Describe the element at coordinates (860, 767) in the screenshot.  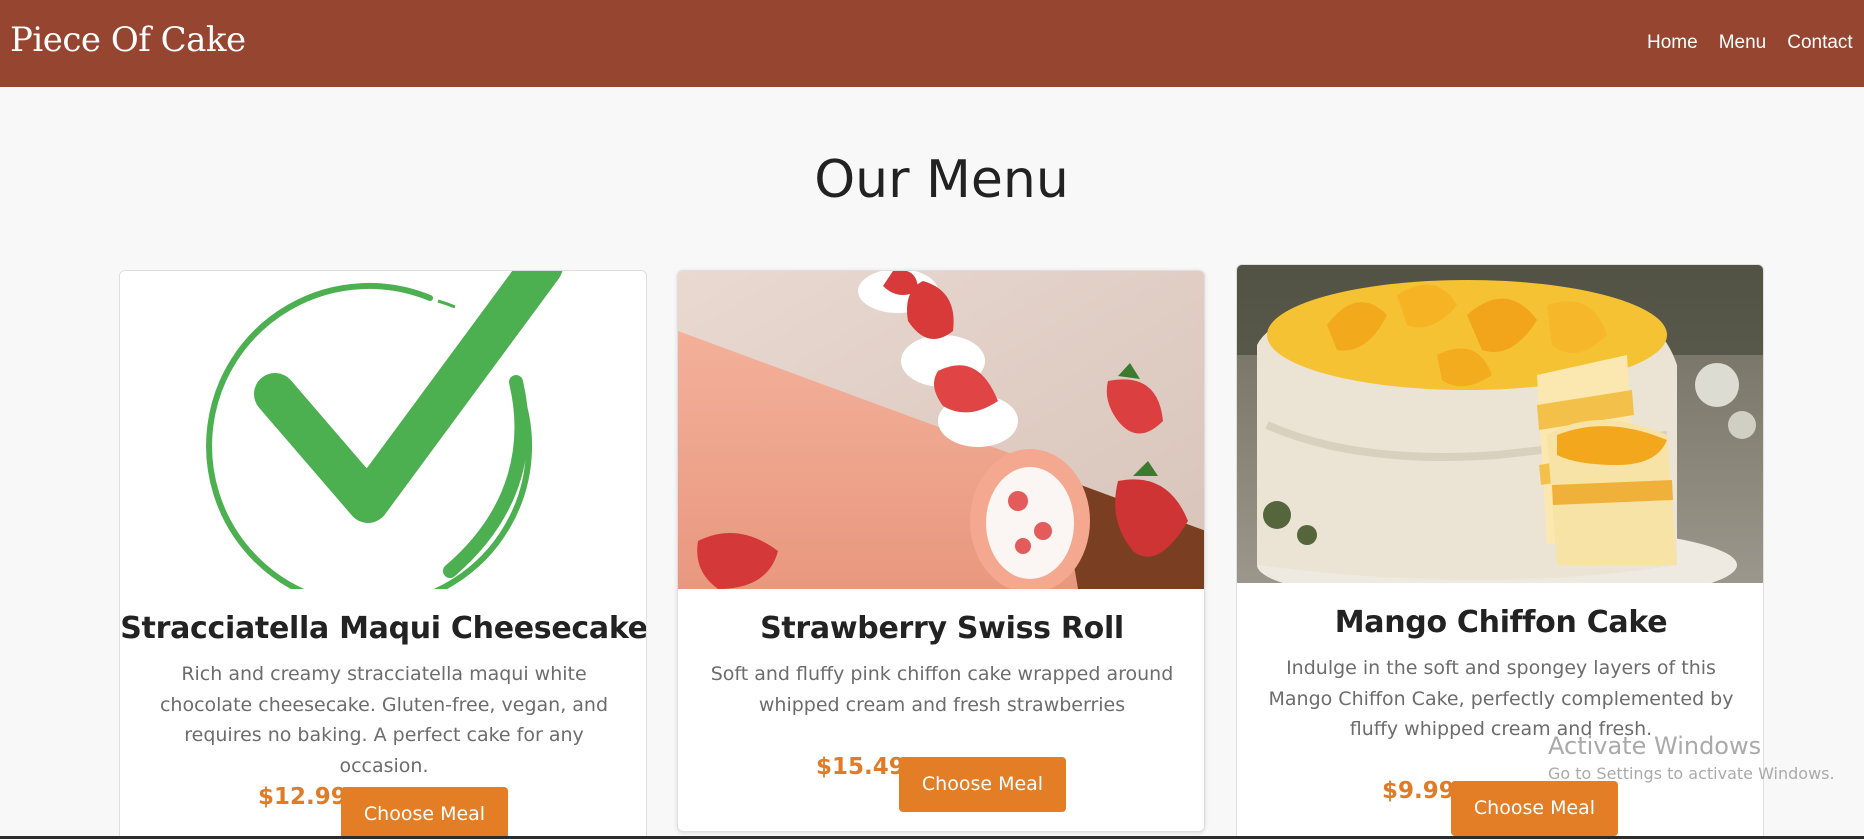
I see `card-price: $15.49` at that location.